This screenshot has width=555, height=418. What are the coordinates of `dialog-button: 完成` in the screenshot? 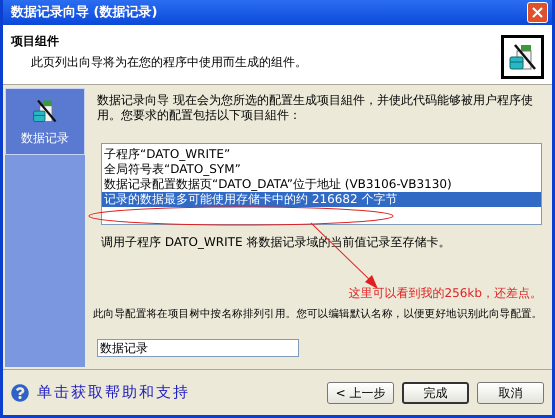 It's located at (435, 393).